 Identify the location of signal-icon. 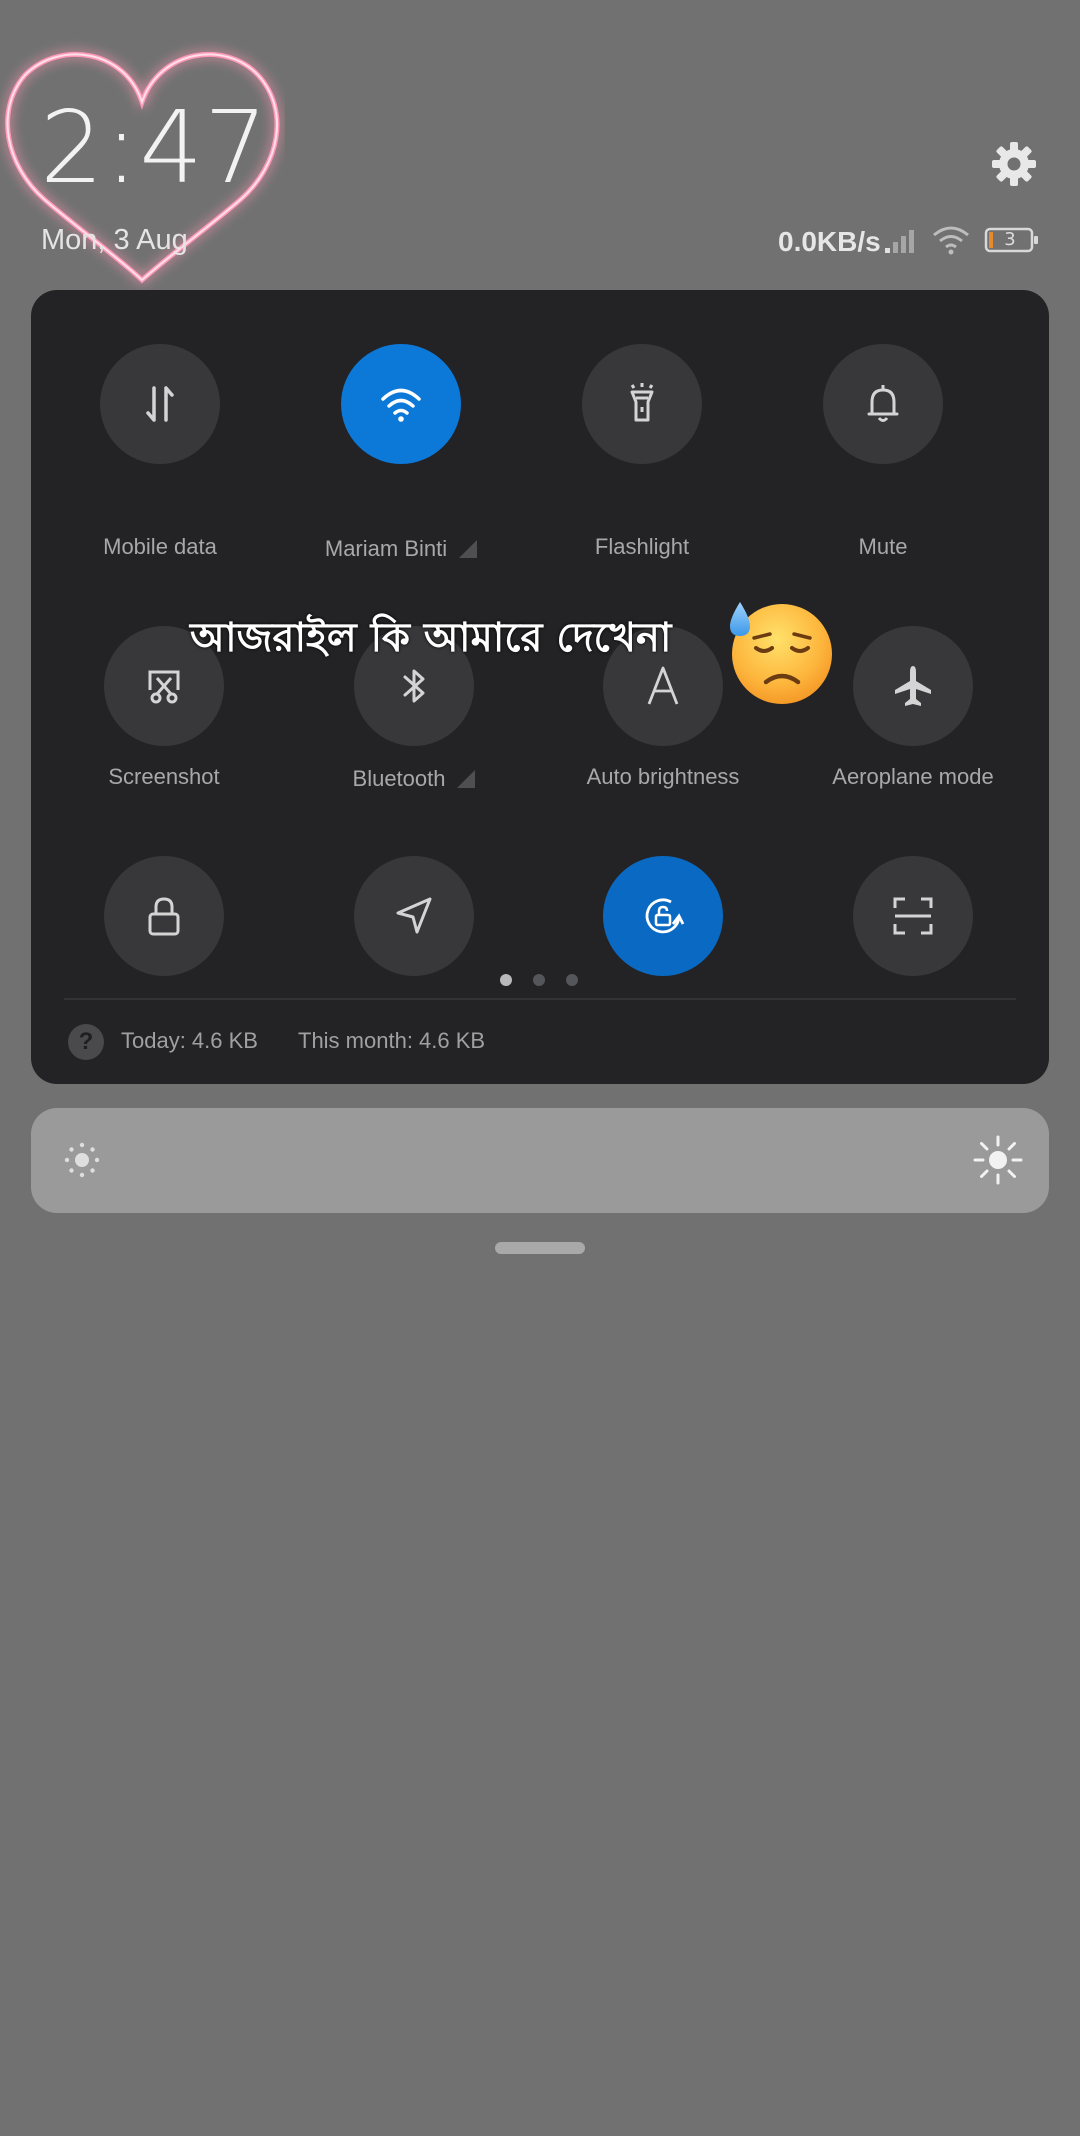
(899, 241).